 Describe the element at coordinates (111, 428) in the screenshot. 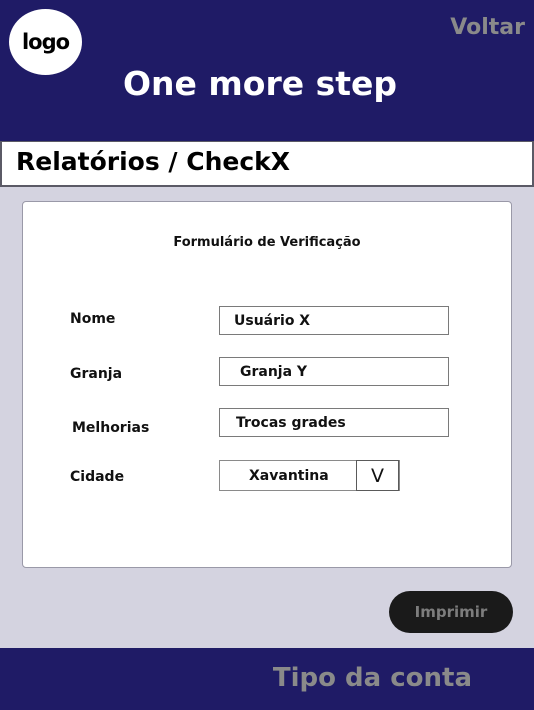

I see `improvements-label: Melhorias` at that location.